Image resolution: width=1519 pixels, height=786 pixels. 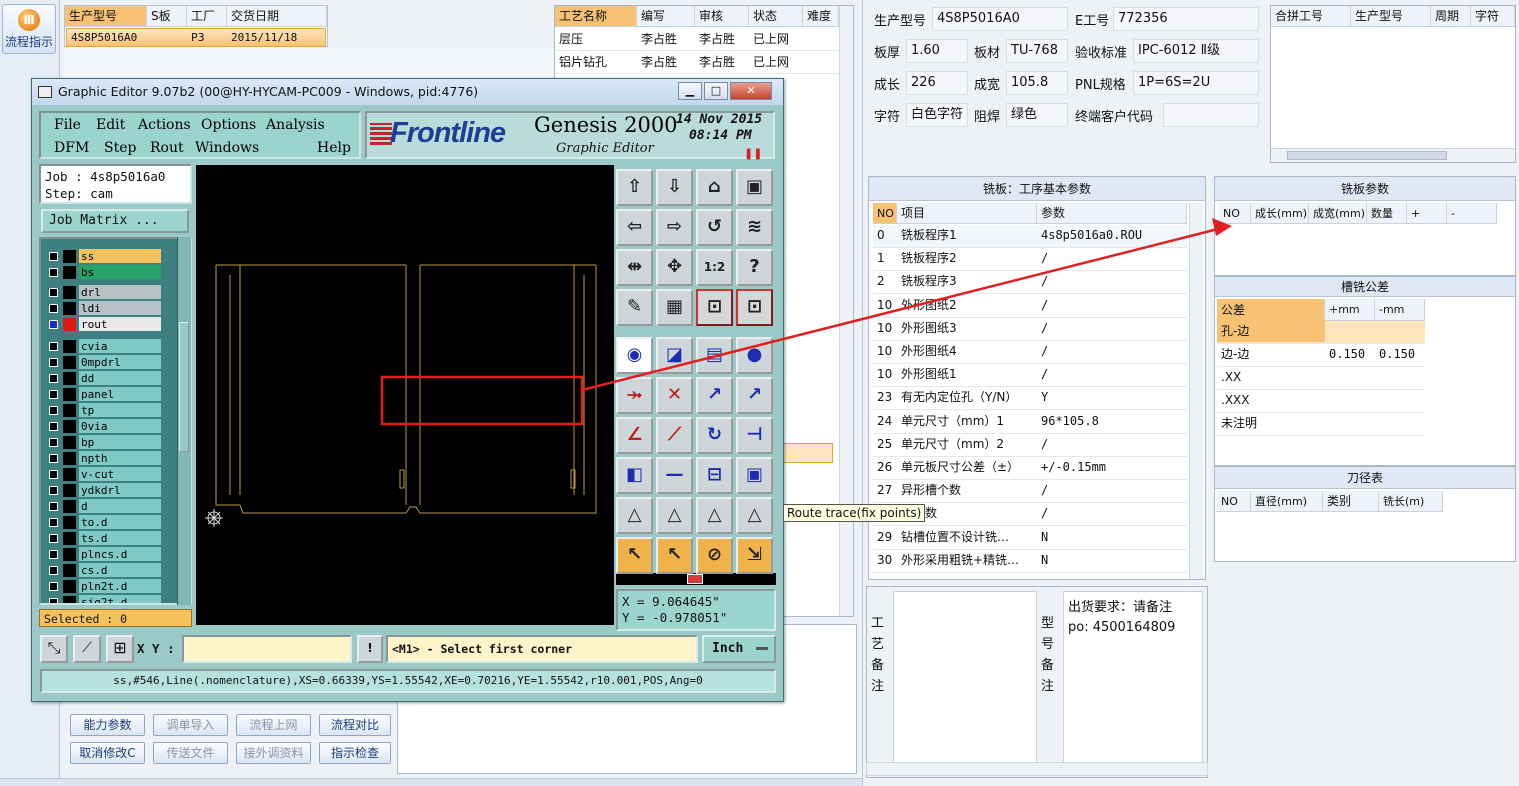 What do you see at coordinates (111, 324) in the screenshot?
I see `layer-item-rout: rout` at bounding box center [111, 324].